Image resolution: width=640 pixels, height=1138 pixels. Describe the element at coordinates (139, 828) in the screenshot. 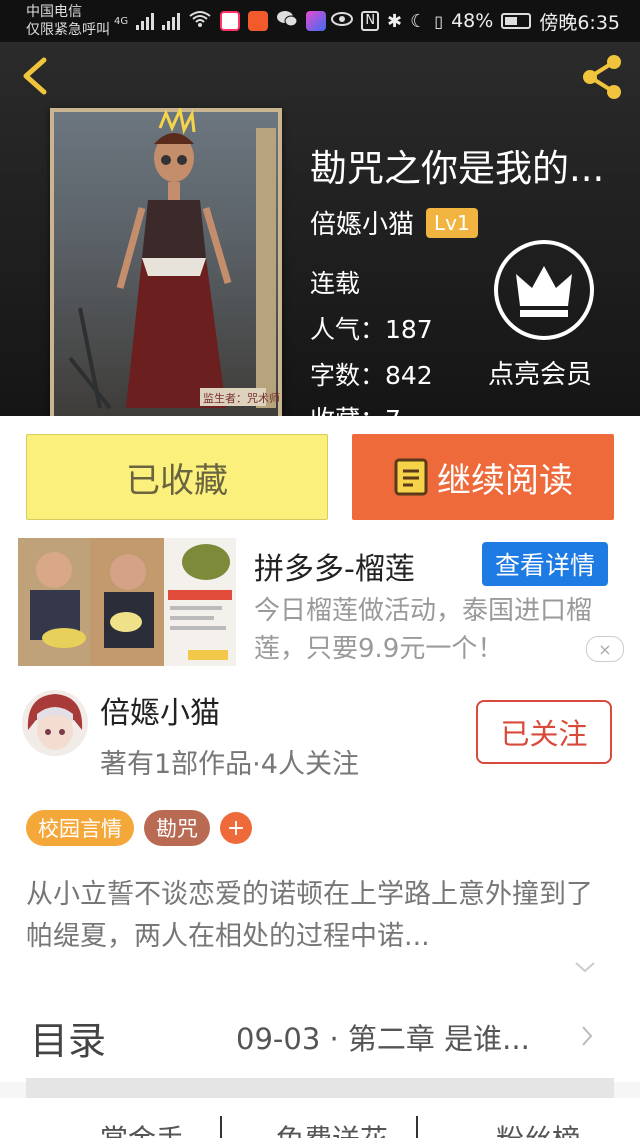

I see `tag-row: 校园言情 勘咒 +` at that location.